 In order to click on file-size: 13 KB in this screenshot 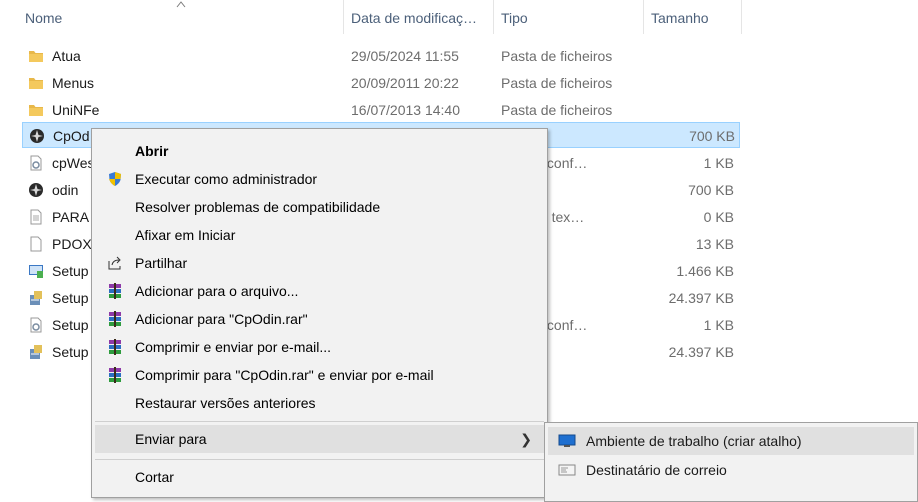, I will do `click(714, 244)`.